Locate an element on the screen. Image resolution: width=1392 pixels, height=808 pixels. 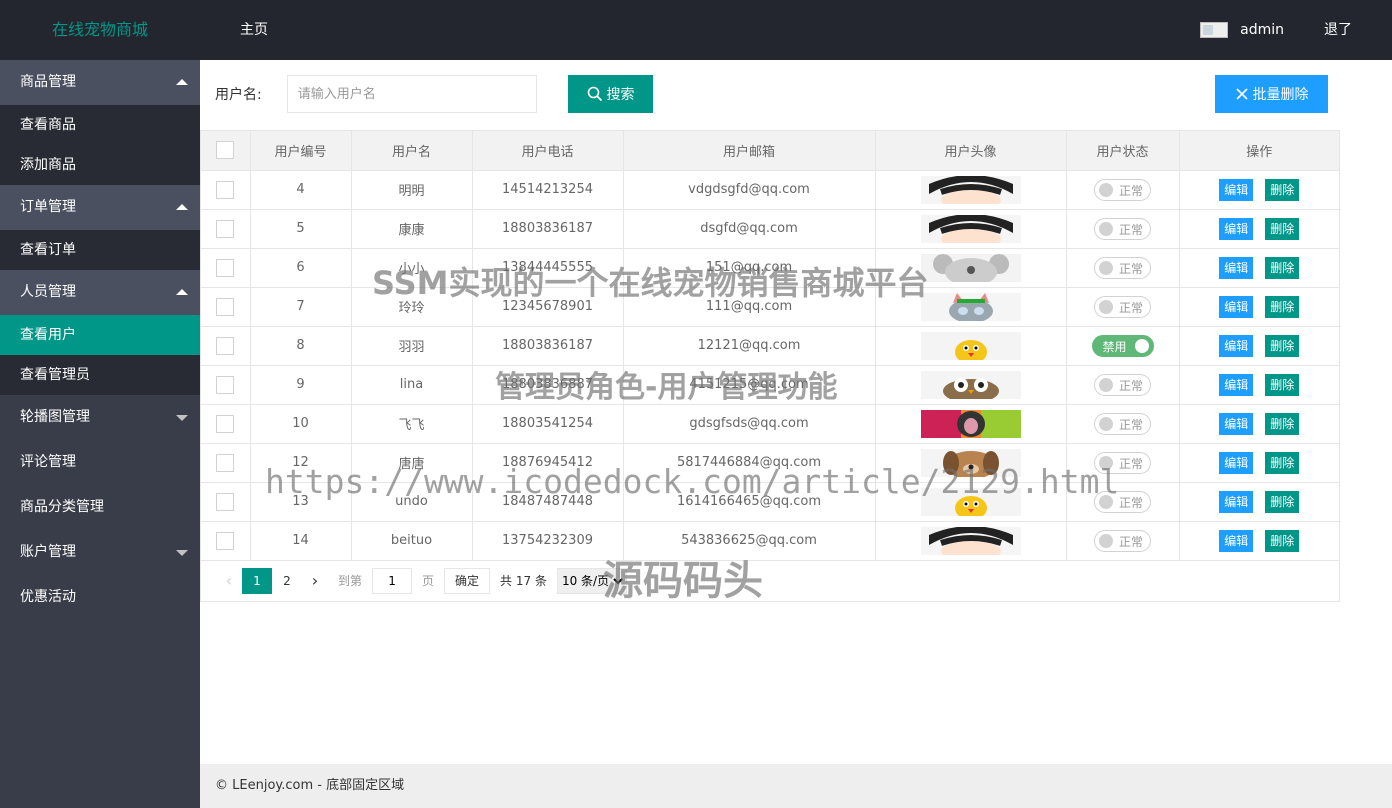
cell-user-id: 9 is located at coordinates (301, 385).